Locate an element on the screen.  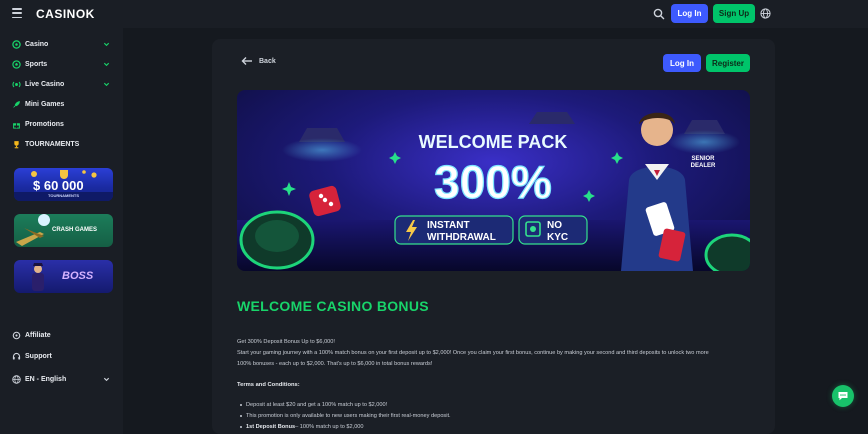
sidebar-item-mini-games: Mini Games is located at coordinates (61, 104).